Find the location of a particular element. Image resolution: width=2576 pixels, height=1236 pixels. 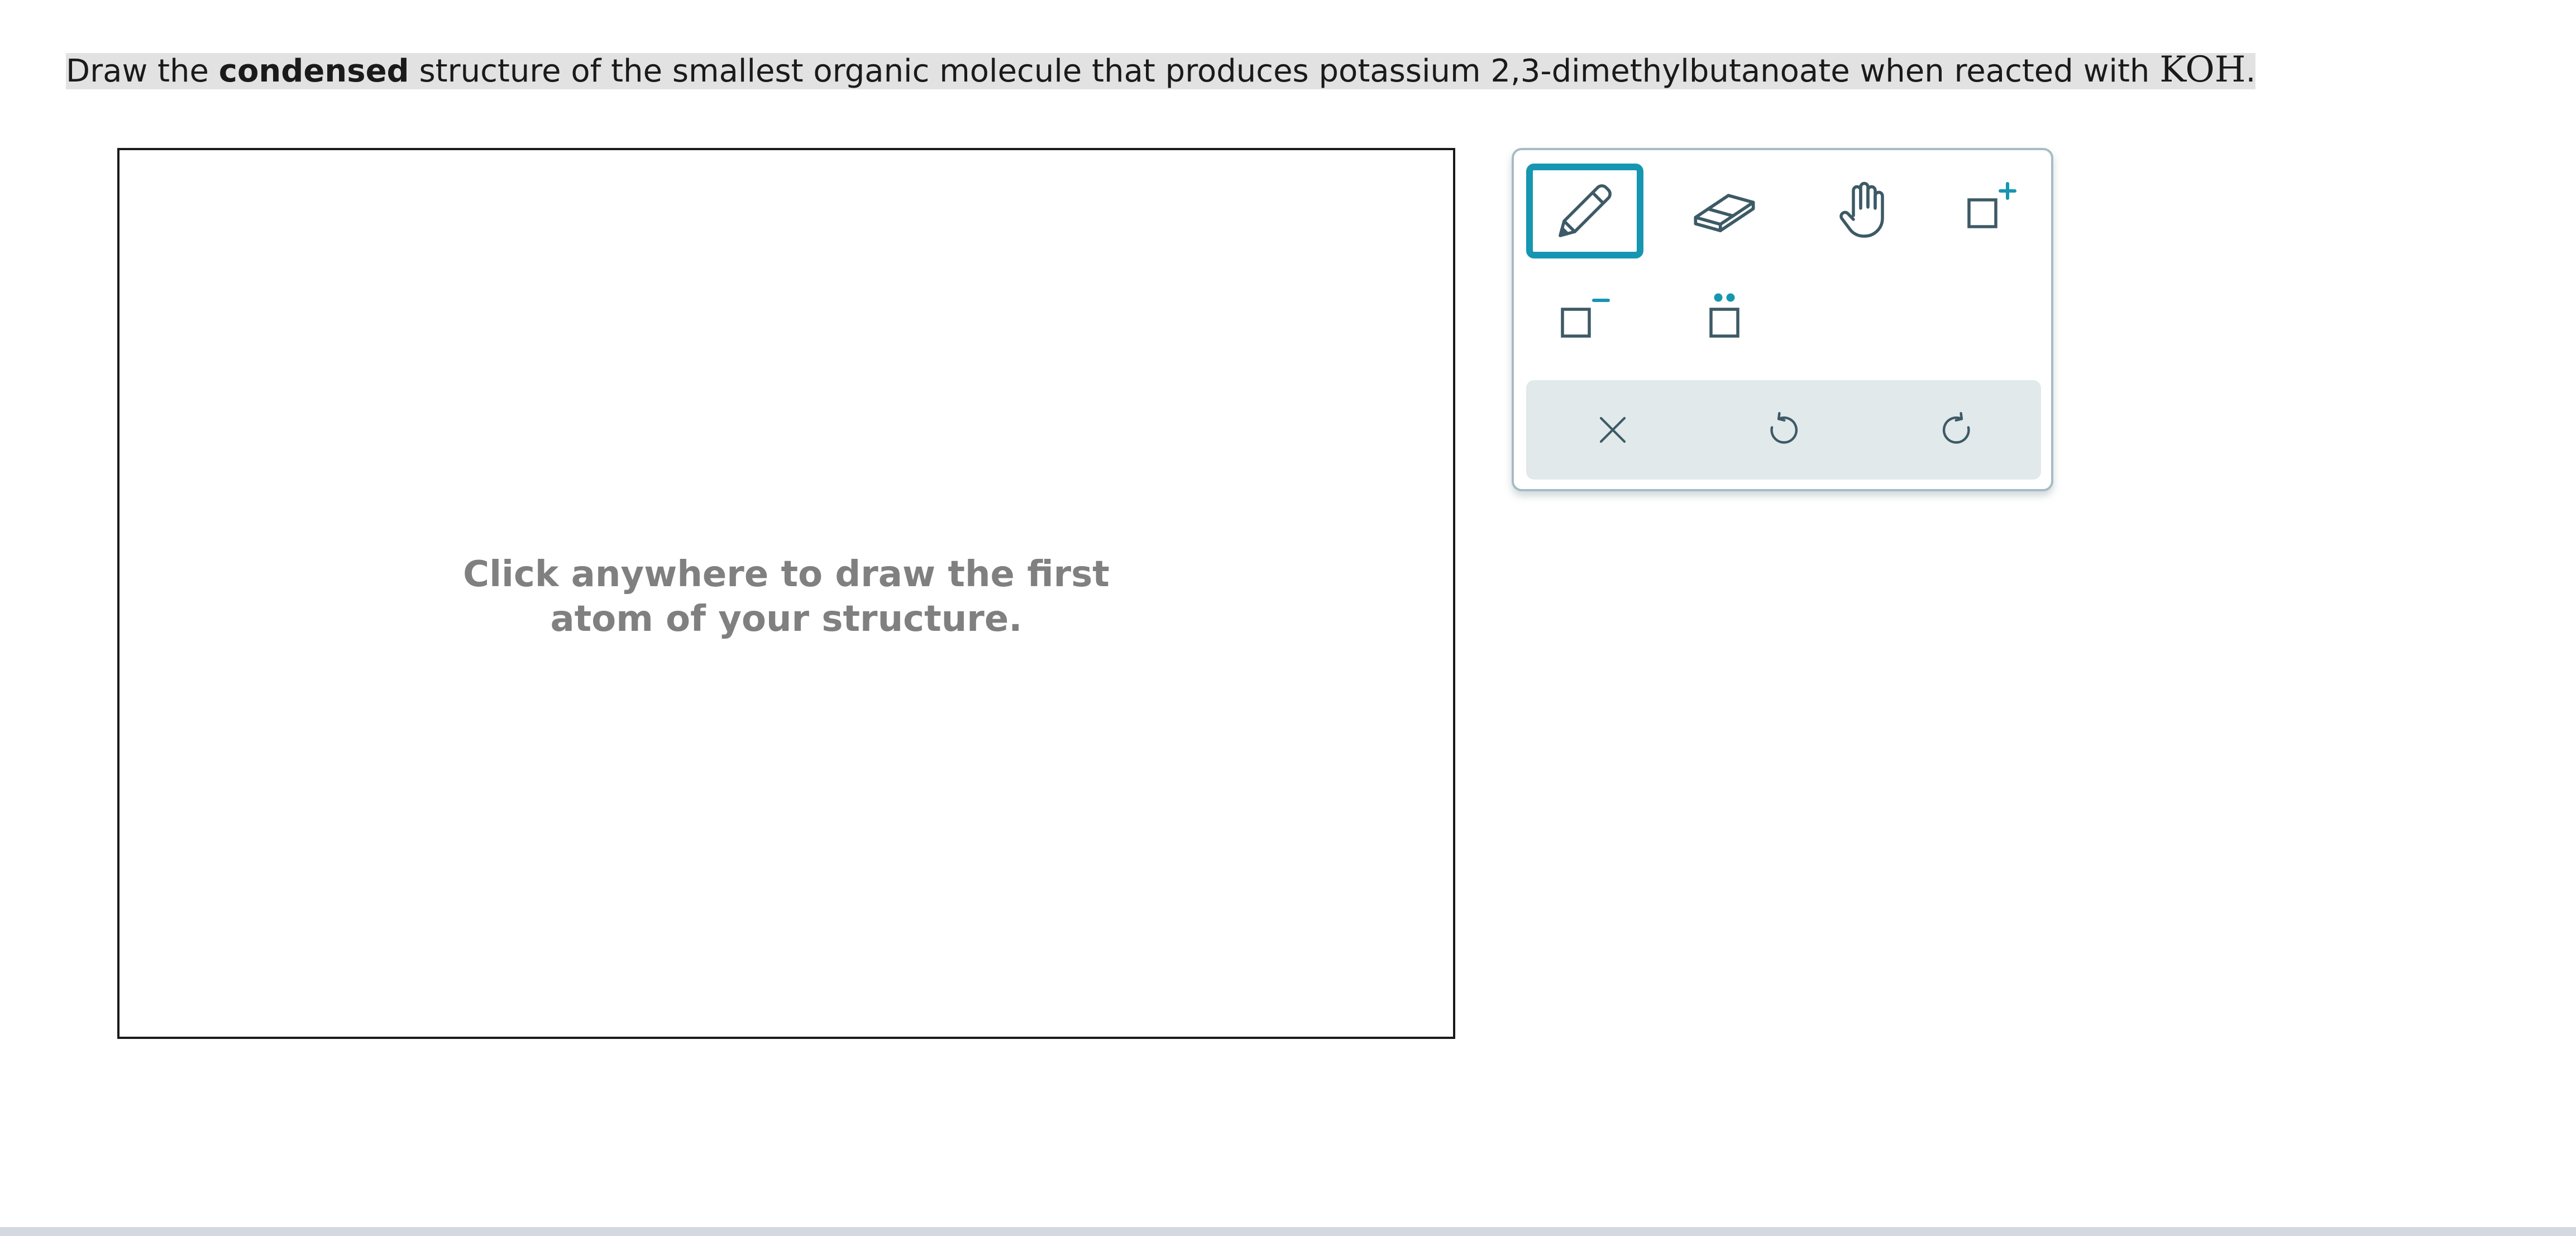

clear-button is located at coordinates (1613, 430).